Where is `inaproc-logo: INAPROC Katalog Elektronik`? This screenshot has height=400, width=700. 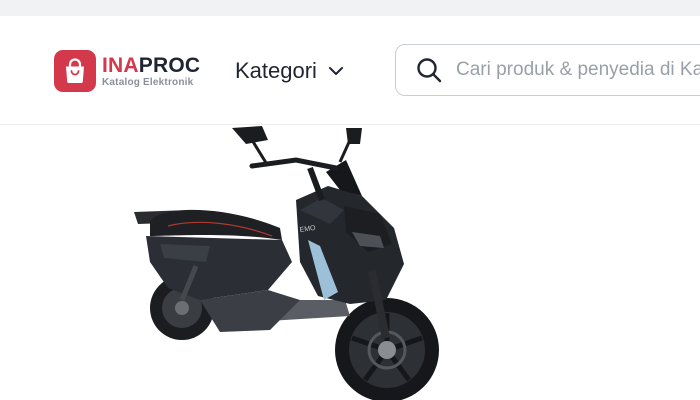
inaproc-logo: INAPROC Katalog Elektronik is located at coordinates (127, 71).